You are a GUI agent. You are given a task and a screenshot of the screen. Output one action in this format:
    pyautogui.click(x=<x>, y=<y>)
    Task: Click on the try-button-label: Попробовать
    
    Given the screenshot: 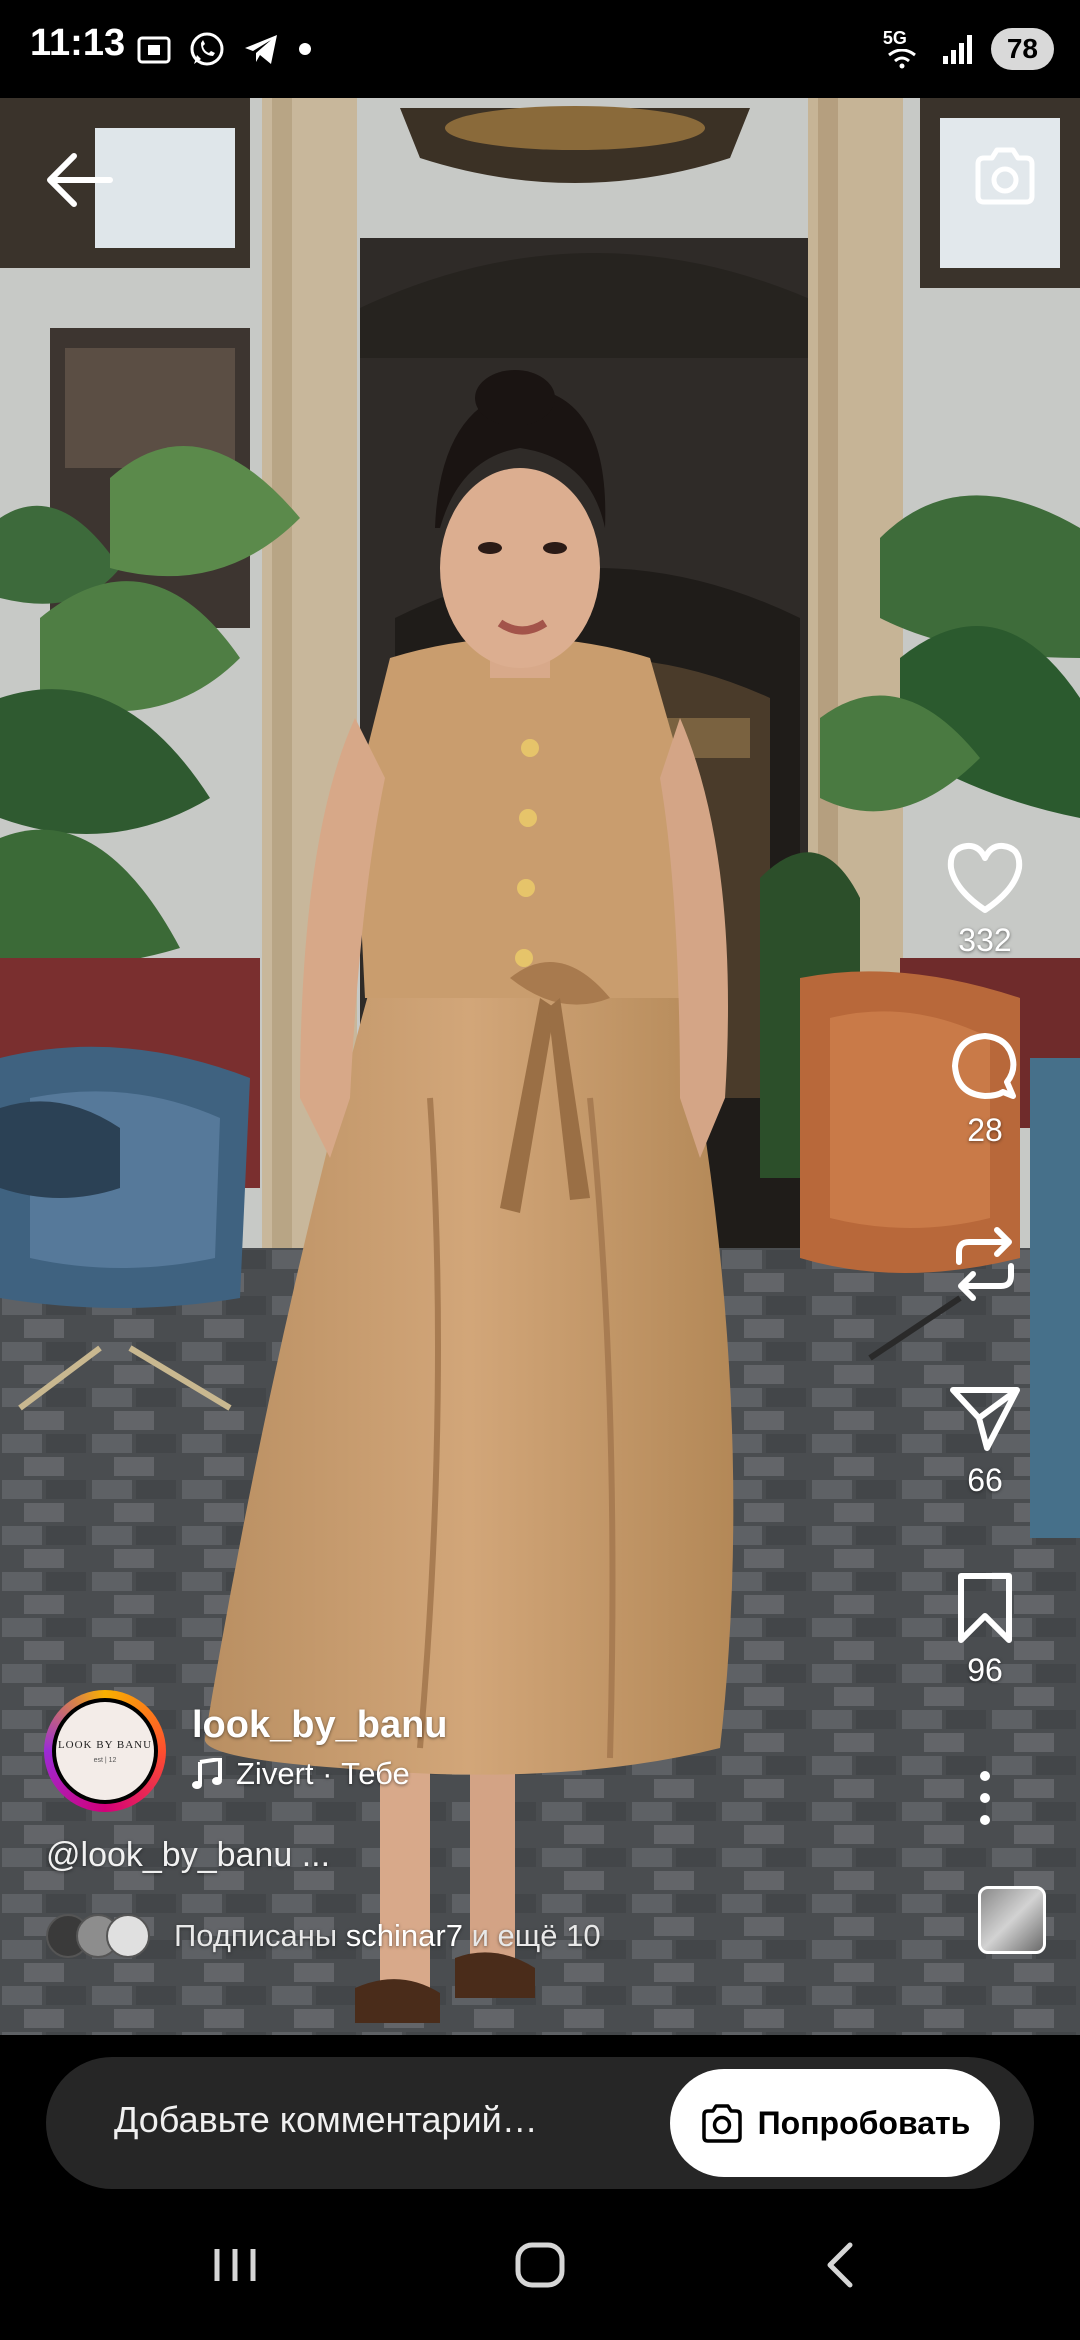 What is the action you would take?
    pyautogui.click(x=864, y=2122)
    